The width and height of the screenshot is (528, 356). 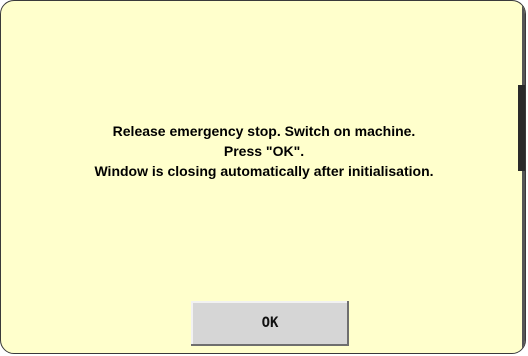 What do you see at coordinates (270, 323) in the screenshot?
I see `ok-button: OK` at bounding box center [270, 323].